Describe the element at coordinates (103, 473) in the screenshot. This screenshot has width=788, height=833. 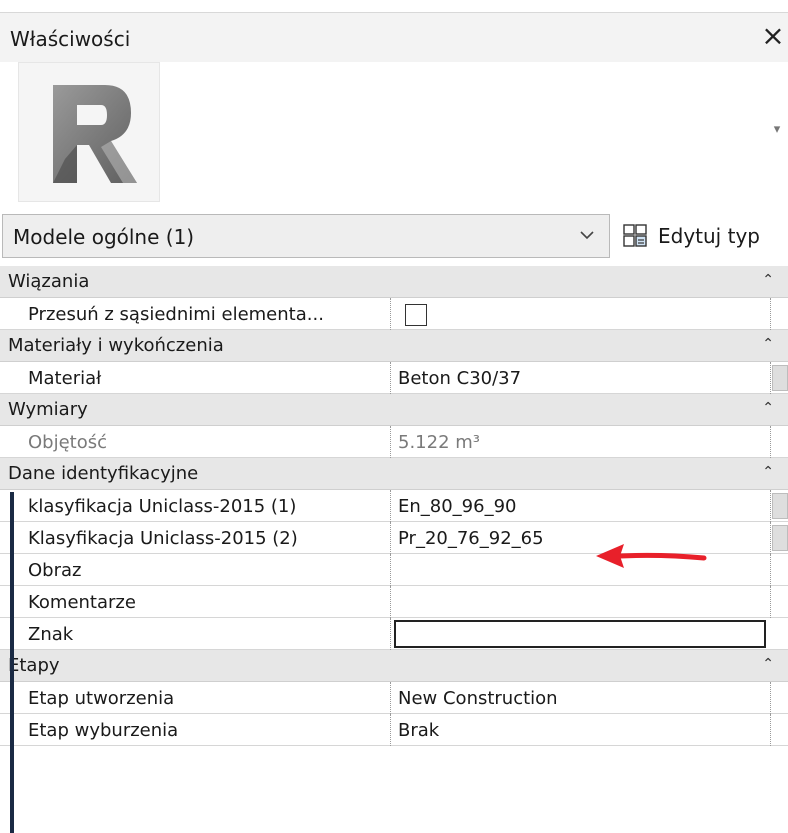
I see `group-label: Dane identyfikacyjne` at that location.